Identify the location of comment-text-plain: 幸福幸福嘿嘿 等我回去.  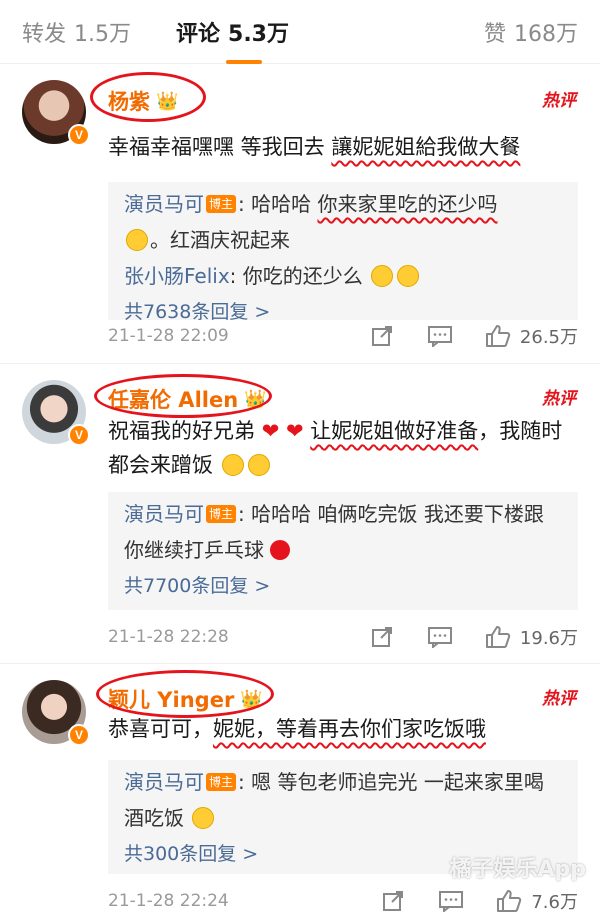
(220, 147).